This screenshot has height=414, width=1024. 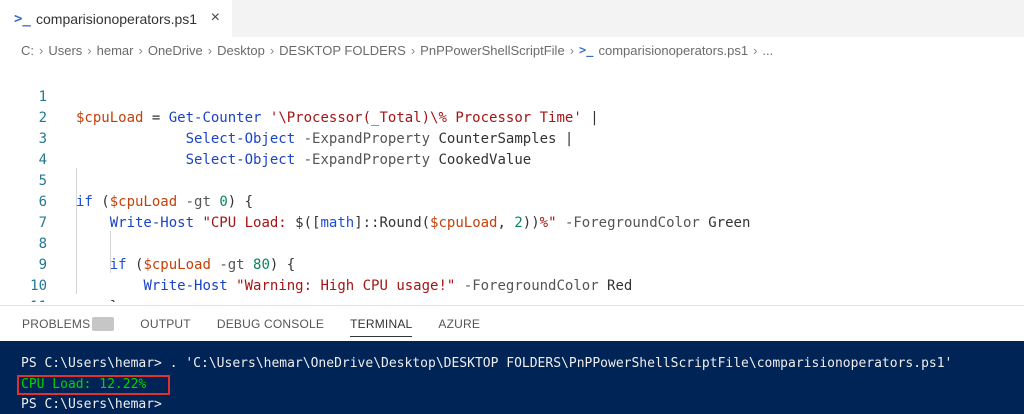 What do you see at coordinates (342, 50) in the screenshot?
I see `breadcrumb-item: DESKTOP FOLDERS` at bounding box center [342, 50].